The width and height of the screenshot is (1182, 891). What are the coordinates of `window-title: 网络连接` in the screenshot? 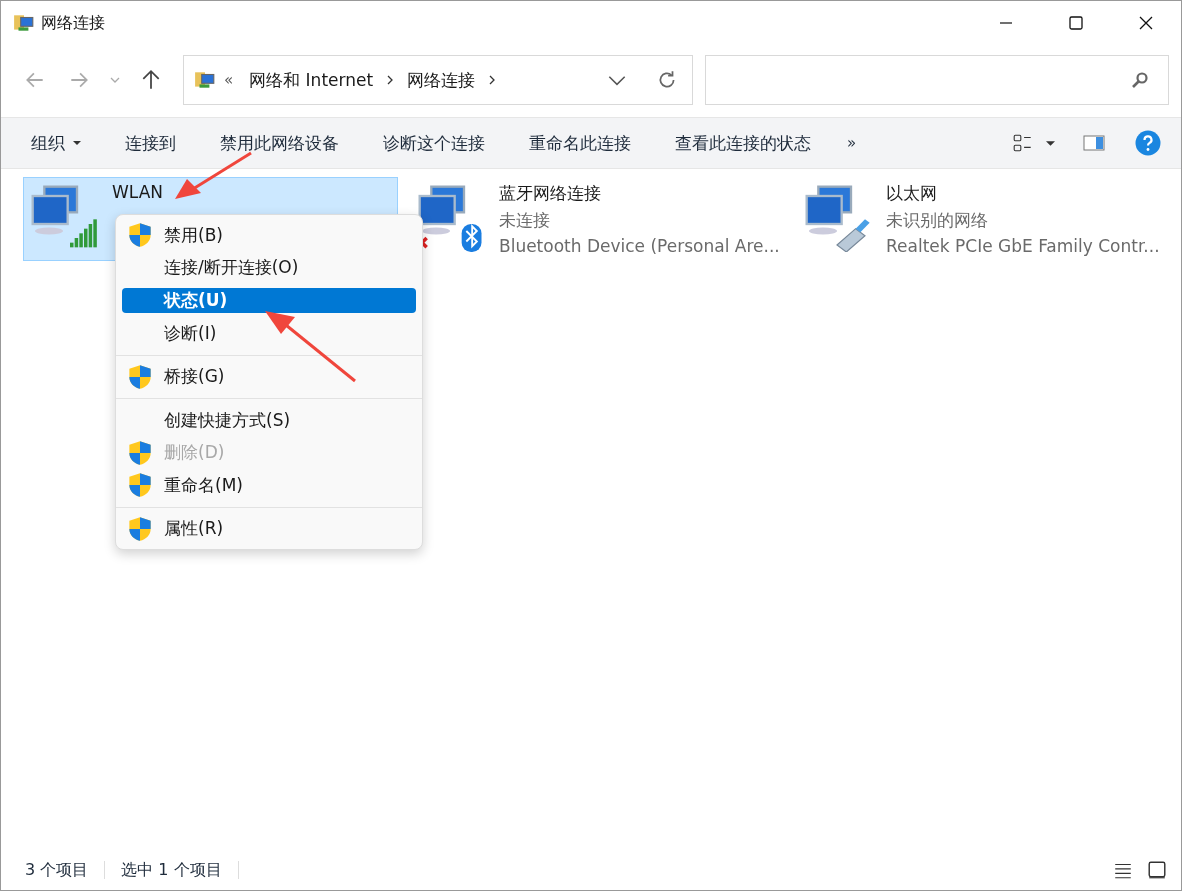 It's located at (73, 23).